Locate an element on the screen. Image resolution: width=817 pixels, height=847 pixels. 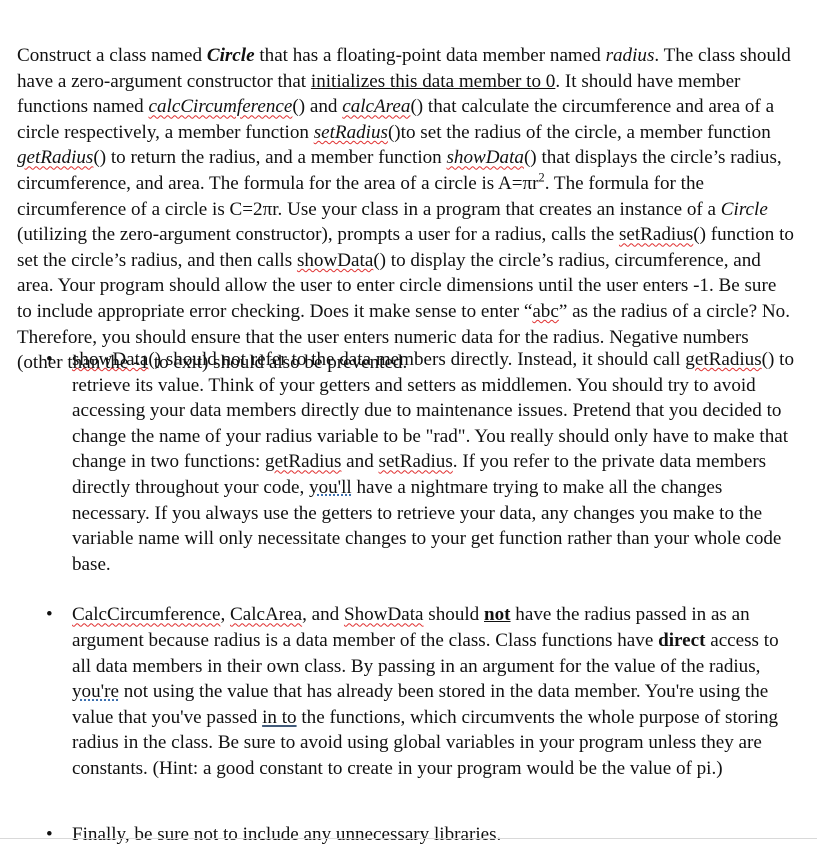
text-run: Construct a class named is located at coordinates (112, 56).